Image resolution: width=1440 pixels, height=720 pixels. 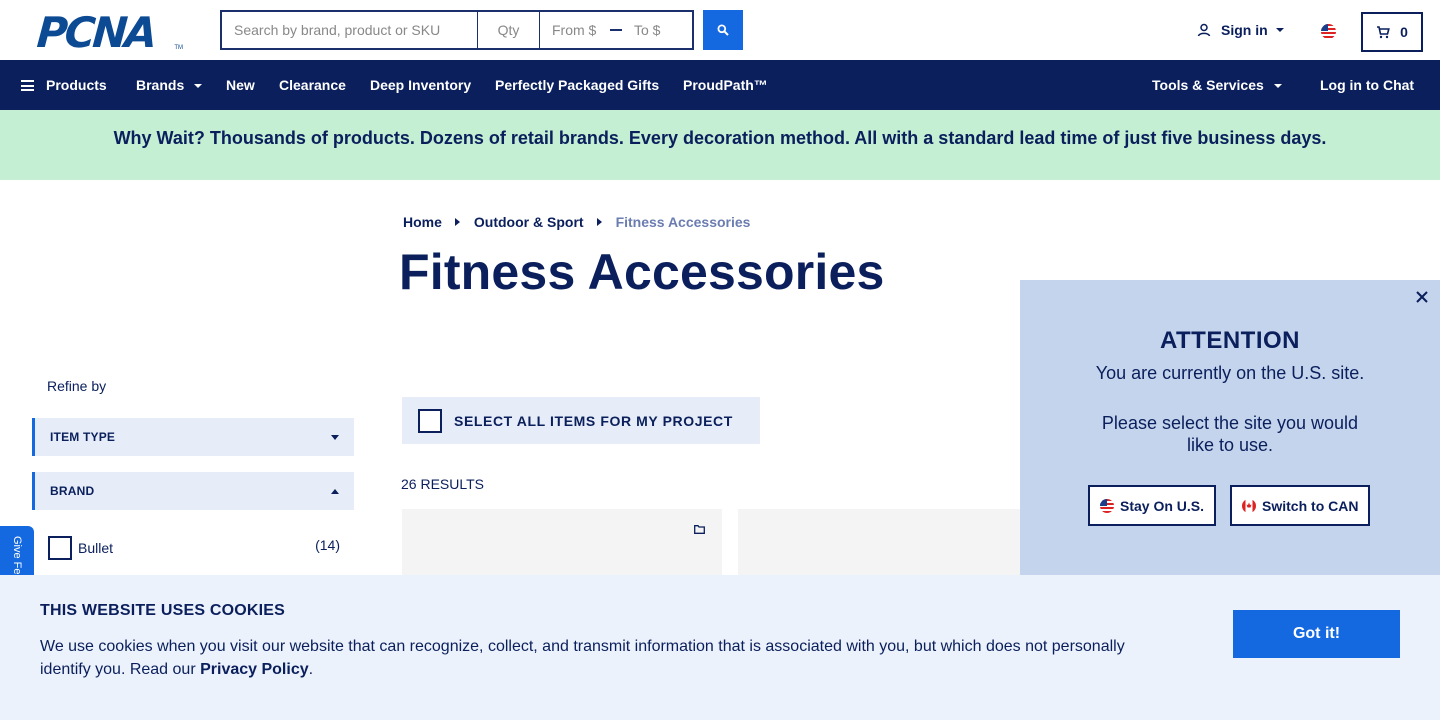 I want to click on price-range-dash, so click(x=616, y=30).